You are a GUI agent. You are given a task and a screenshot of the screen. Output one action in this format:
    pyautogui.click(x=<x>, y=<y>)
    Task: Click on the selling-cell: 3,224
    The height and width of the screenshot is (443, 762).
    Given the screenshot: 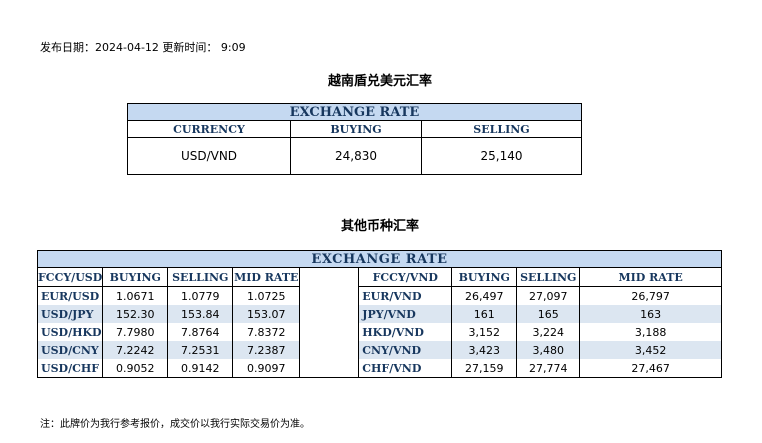 What is the action you would take?
    pyautogui.click(x=548, y=332)
    